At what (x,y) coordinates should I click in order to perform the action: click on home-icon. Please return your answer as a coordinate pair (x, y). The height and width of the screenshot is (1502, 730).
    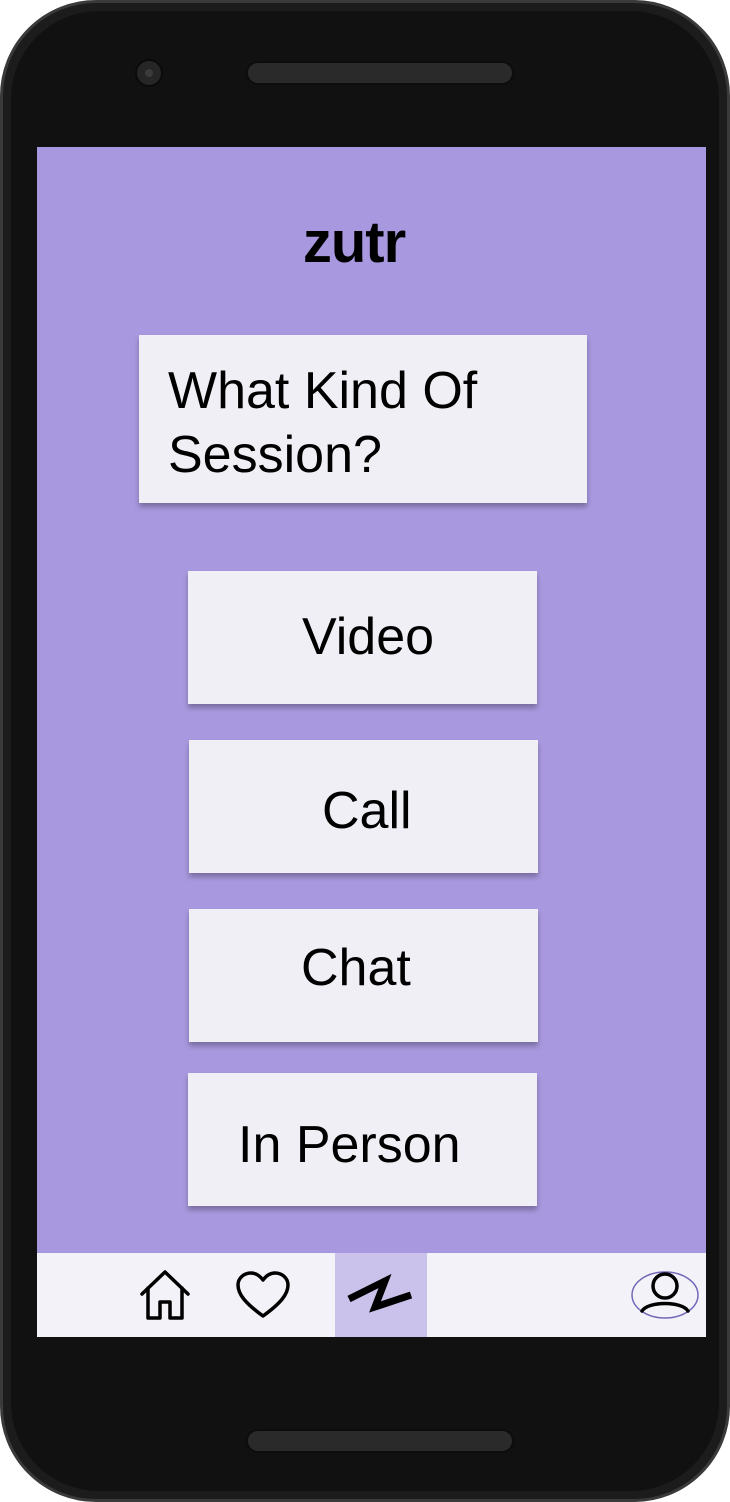
    Looking at the image, I should click on (165, 1295).